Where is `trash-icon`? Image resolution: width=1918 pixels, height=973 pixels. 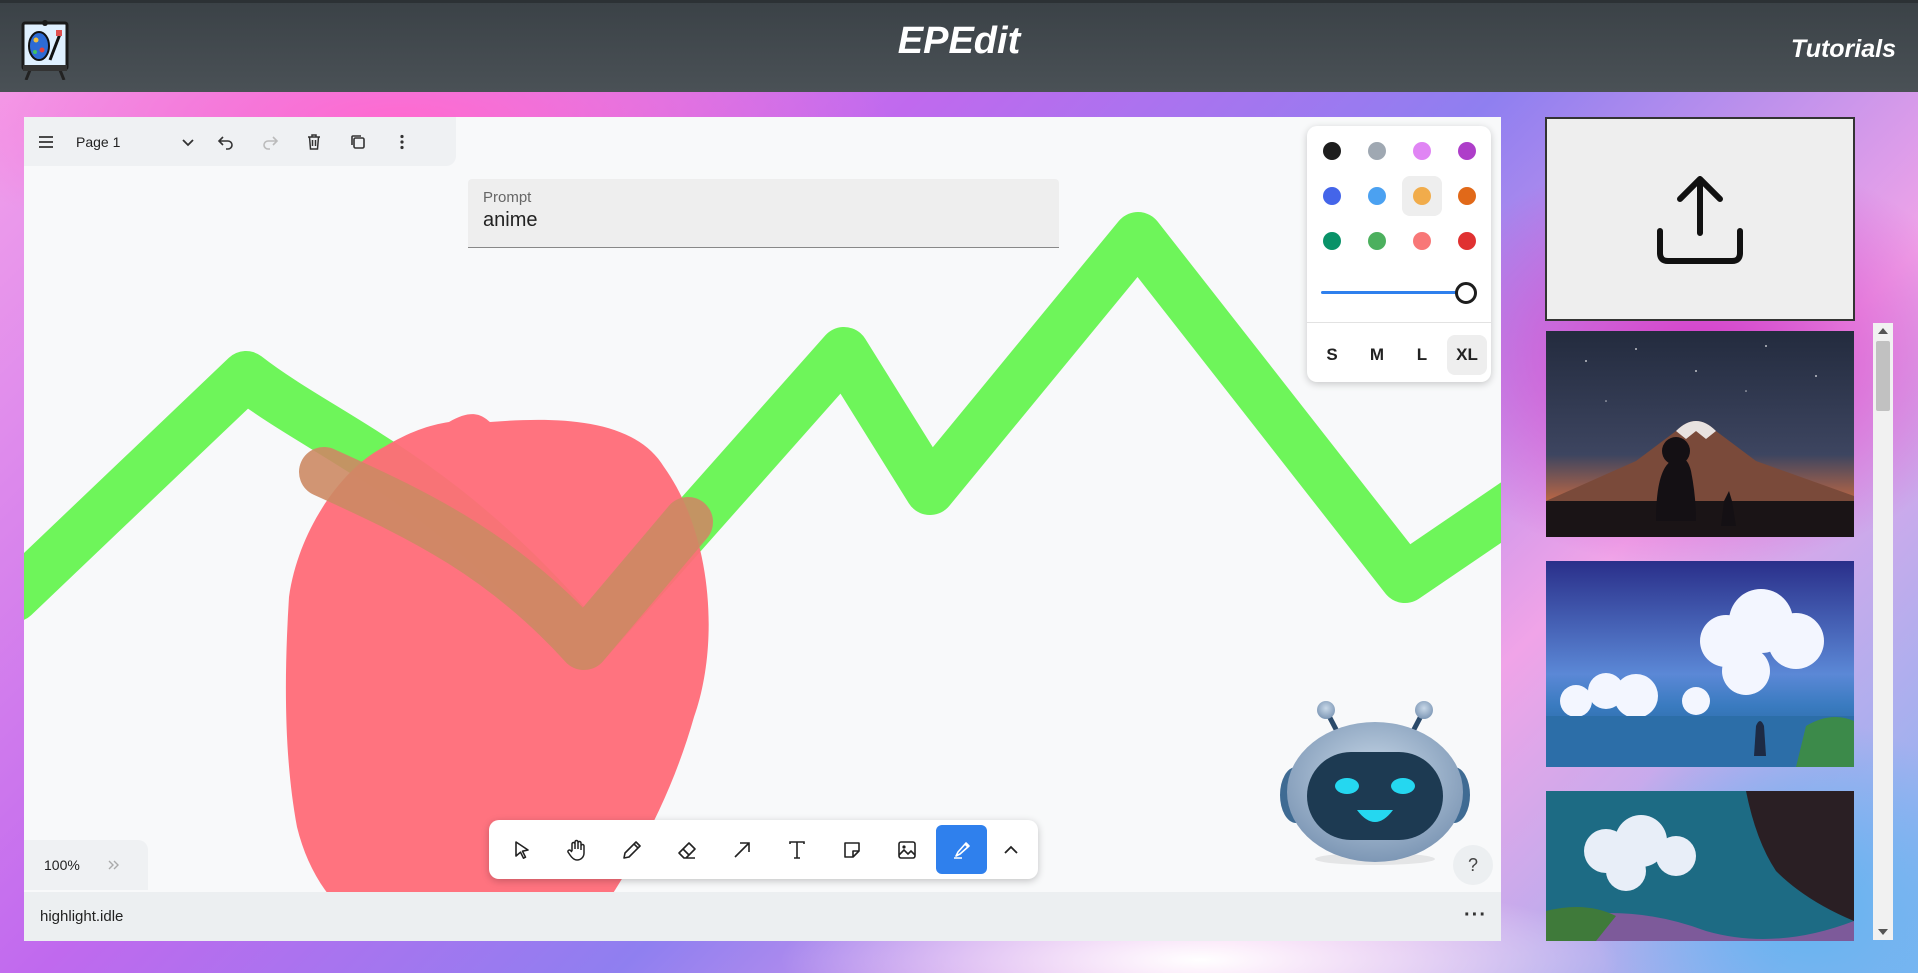
trash-icon is located at coordinates (314, 141).